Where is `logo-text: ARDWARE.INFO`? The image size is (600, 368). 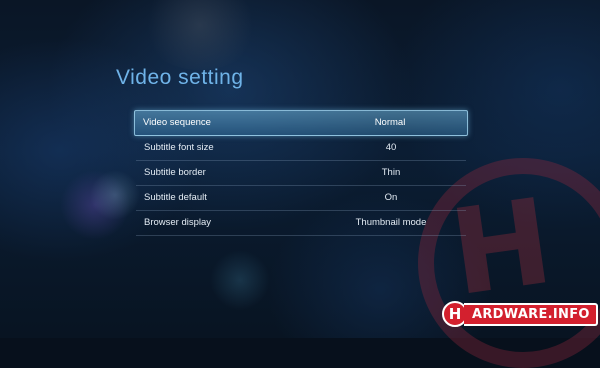
logo-text: ARDWARE.INFO is located at coordinates (531, 314).